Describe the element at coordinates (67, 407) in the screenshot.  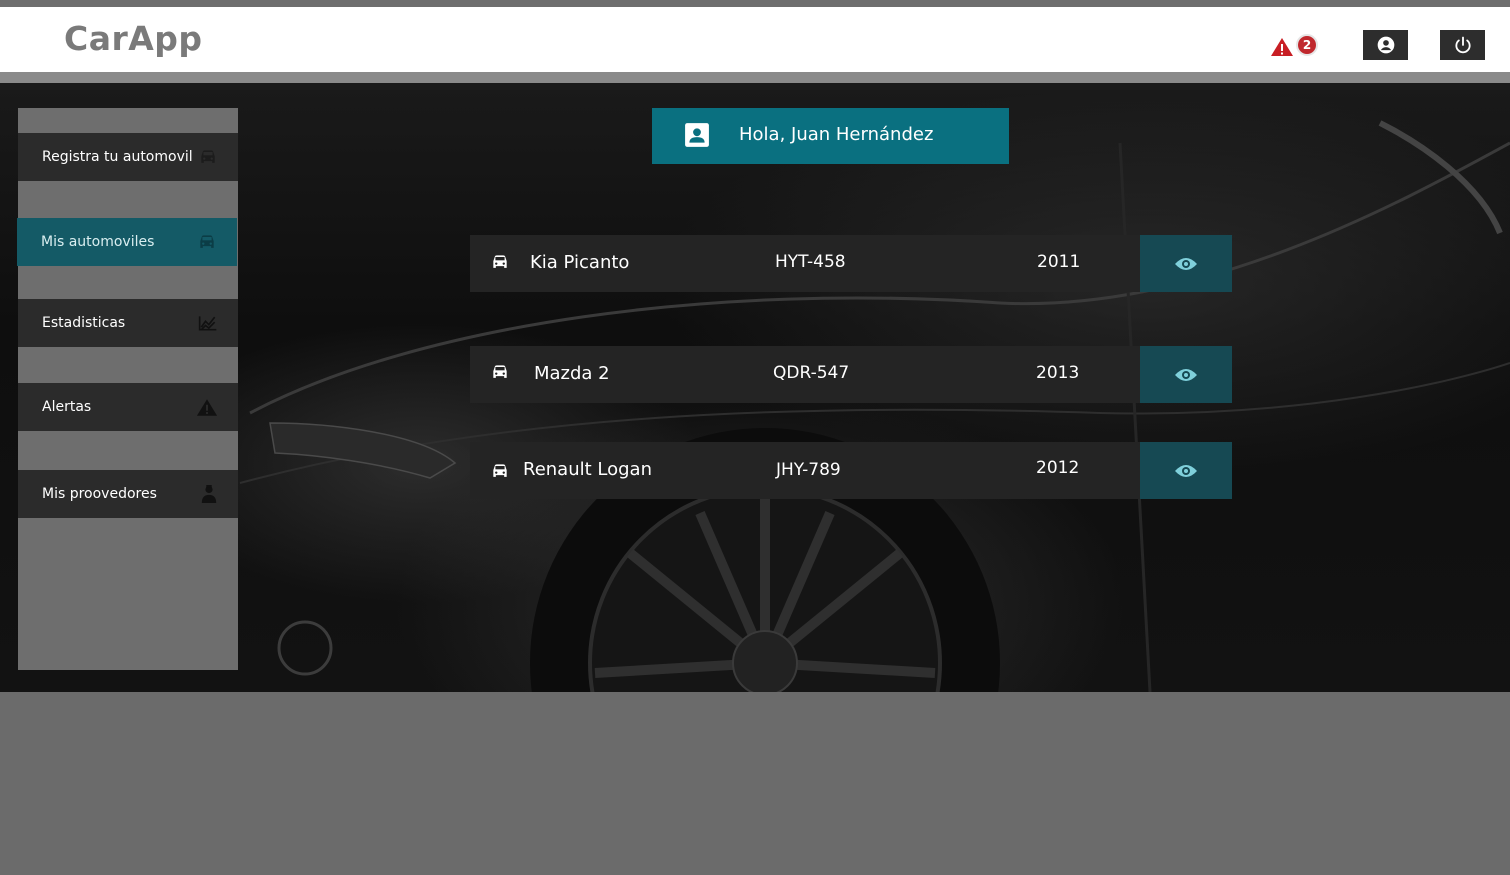
I see `sidebar-item-label: Alertas` at that location.